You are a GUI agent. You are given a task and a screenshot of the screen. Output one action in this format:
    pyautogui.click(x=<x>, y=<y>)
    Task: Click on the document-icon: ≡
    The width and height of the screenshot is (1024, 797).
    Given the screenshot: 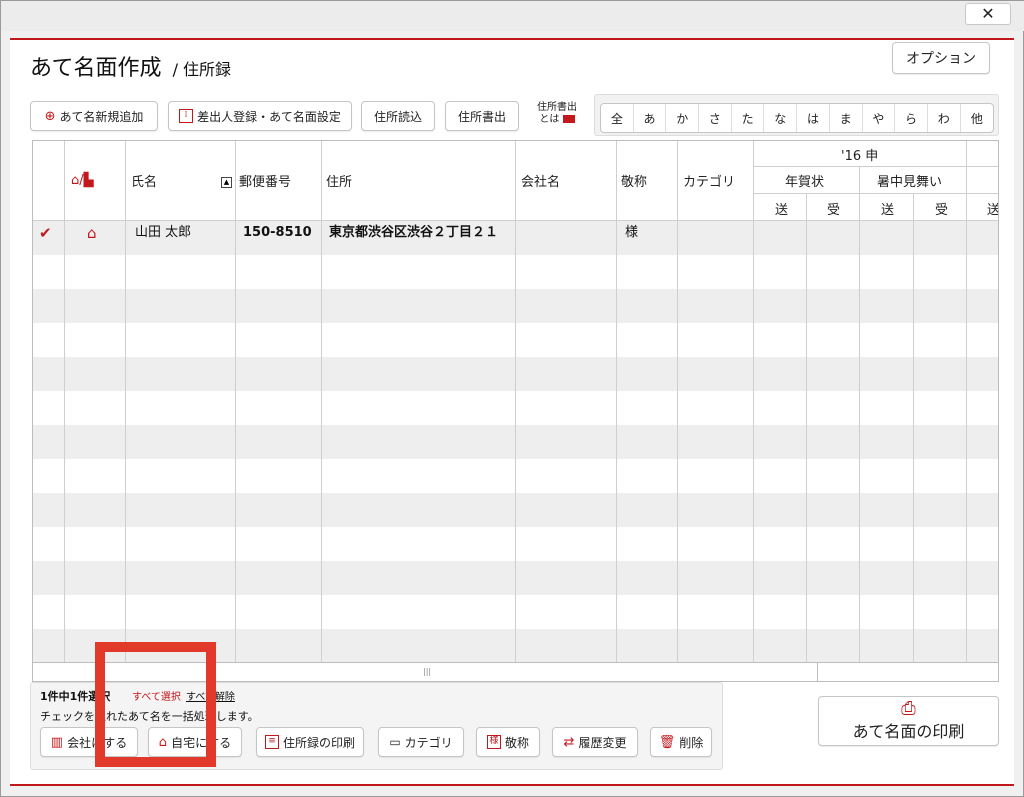 What is the action you would take?
    pyautogui.click(x=271, y=742)
    